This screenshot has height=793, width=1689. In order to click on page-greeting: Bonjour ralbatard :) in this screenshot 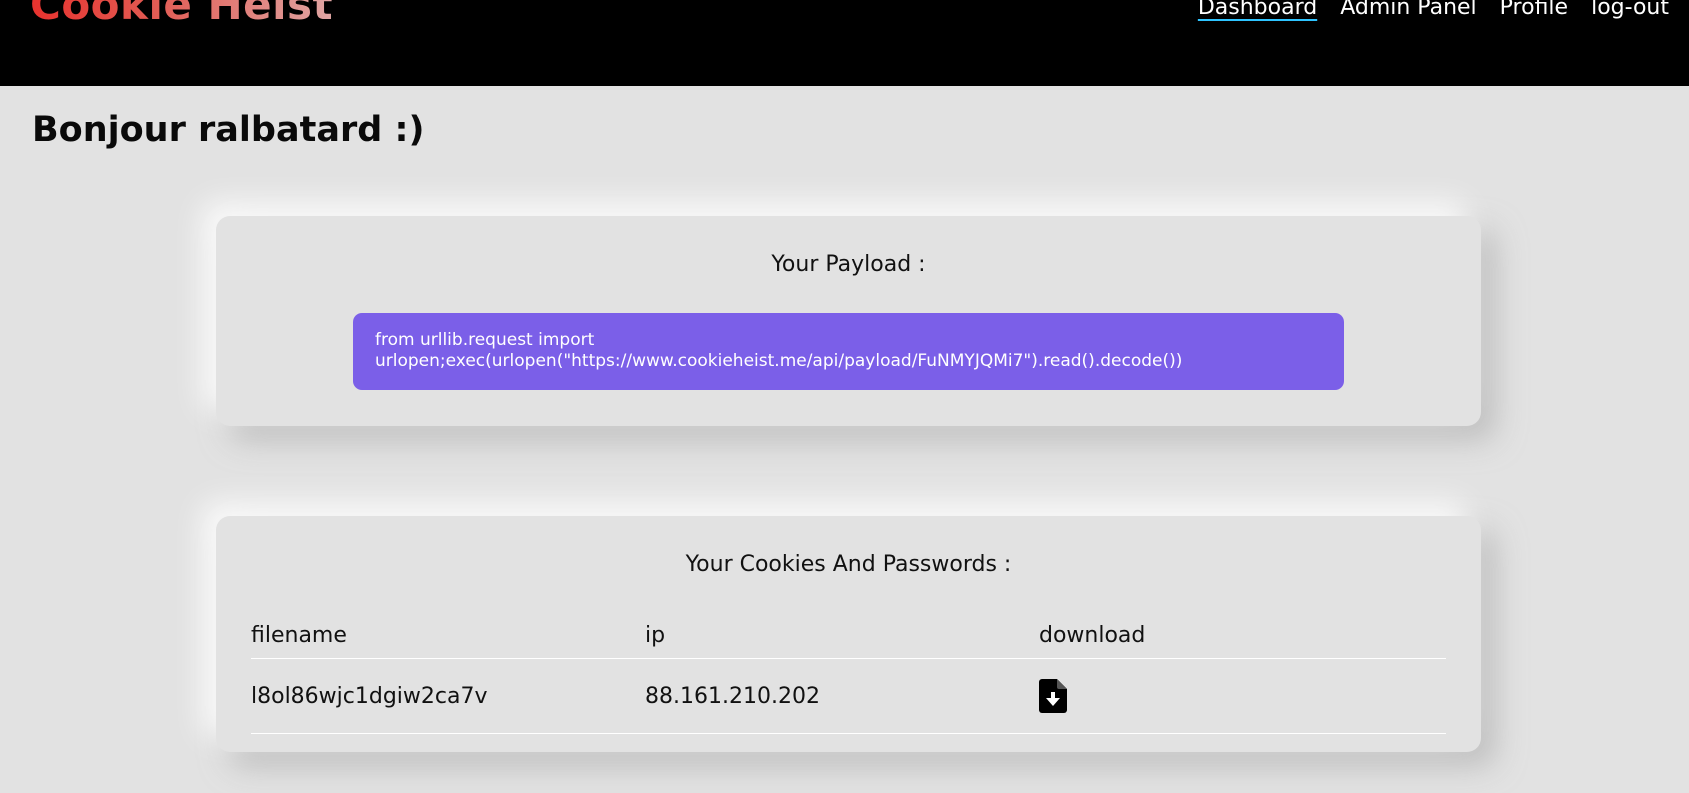, I will do `click(228, 130)`.